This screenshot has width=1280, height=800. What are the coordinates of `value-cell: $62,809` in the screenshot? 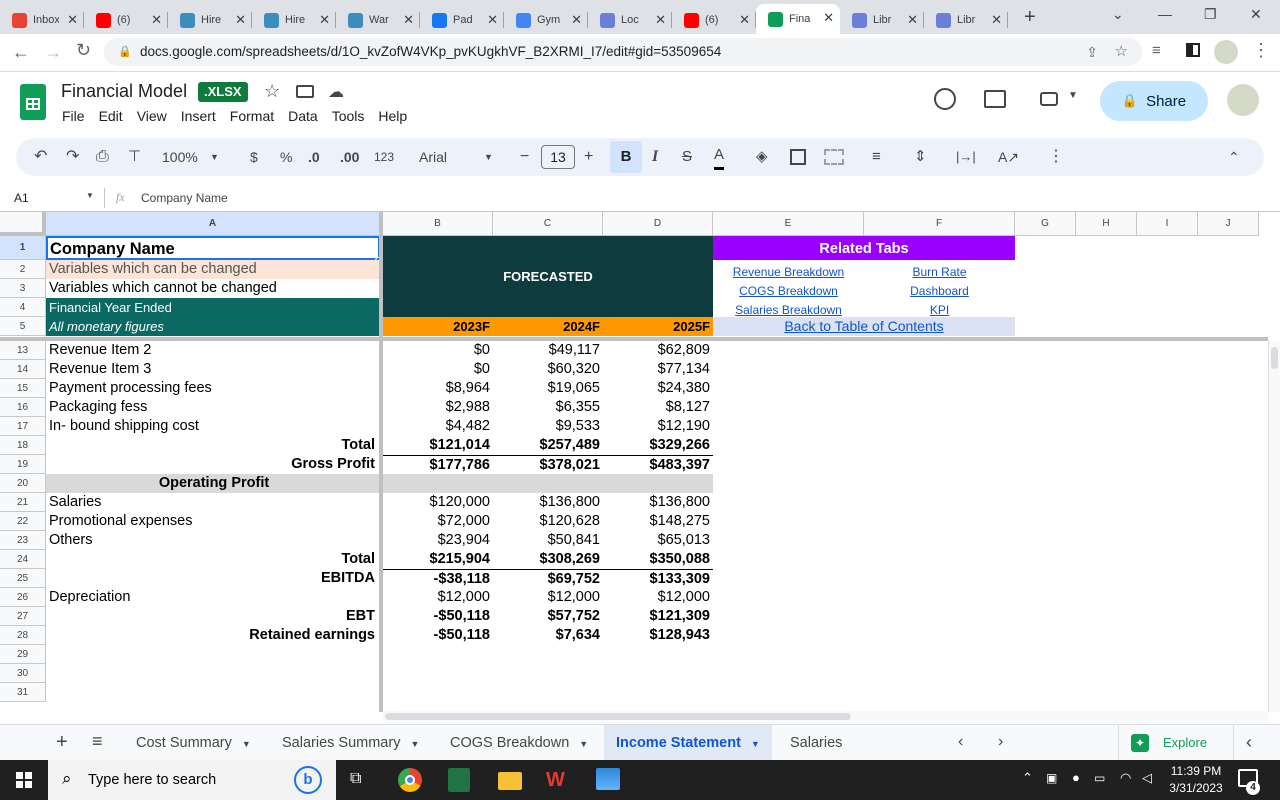 It's located at (658, 350).